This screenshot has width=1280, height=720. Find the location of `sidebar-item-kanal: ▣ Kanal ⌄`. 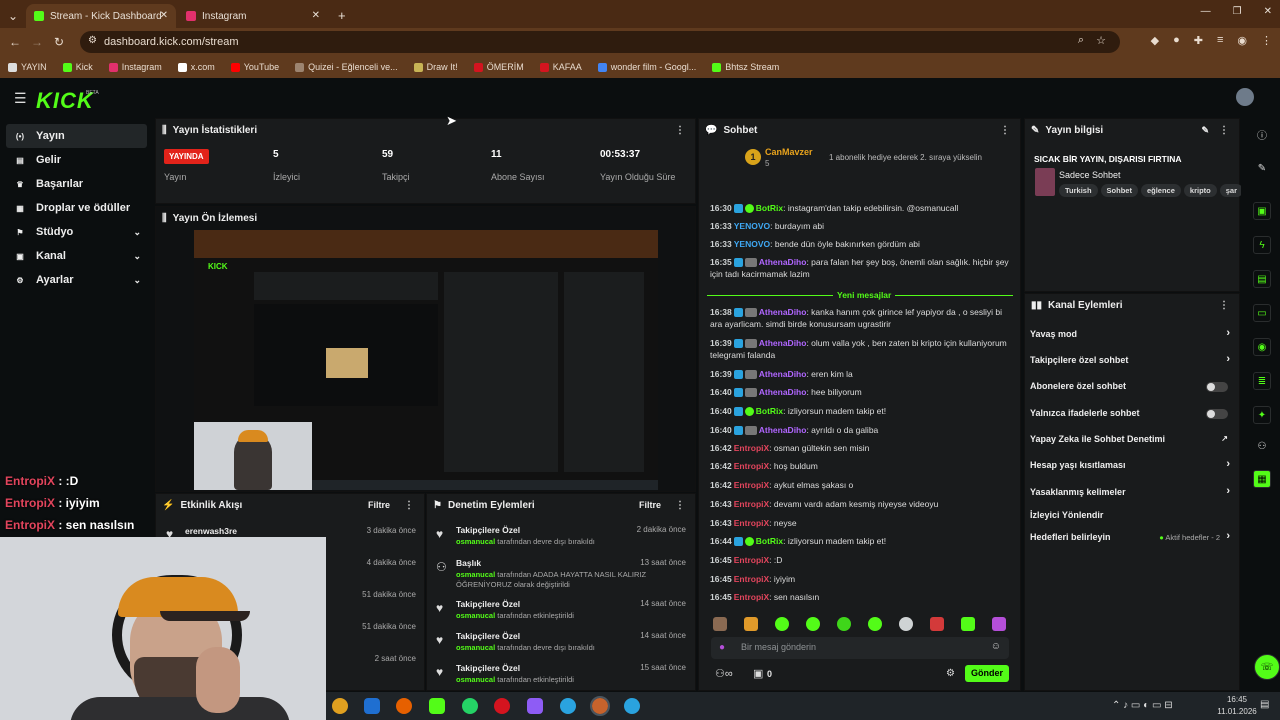

sidebar-item-kanal: ▣ Kanal ⌄ is located at coordinates (77, 256).